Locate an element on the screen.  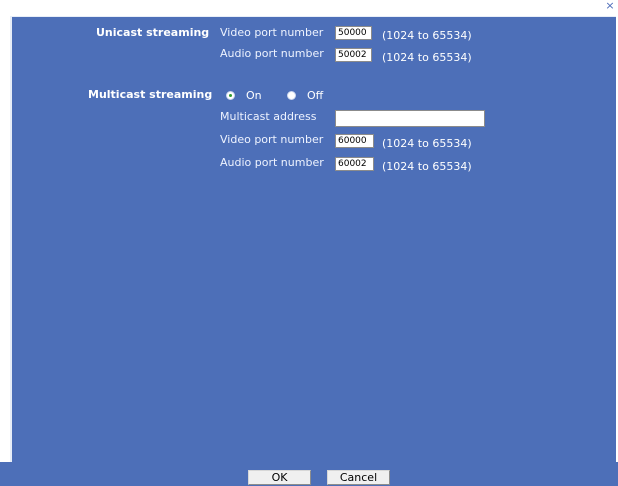
multicast-off-option: Off is located at coordinates (309, 96).